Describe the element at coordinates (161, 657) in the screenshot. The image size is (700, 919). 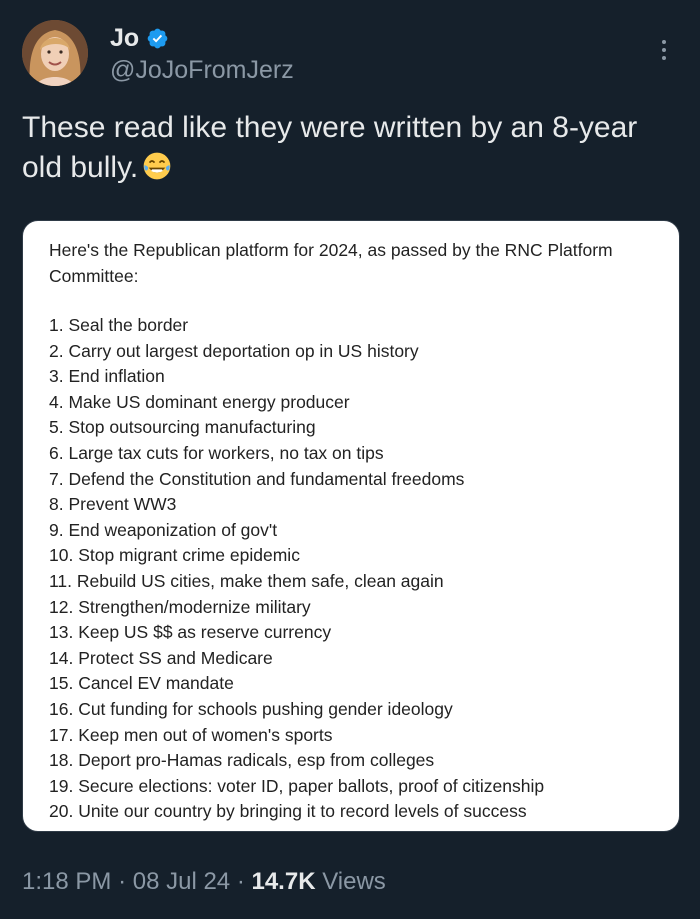
I see `list-item: 14. Protect SS and Medicare` at that location.